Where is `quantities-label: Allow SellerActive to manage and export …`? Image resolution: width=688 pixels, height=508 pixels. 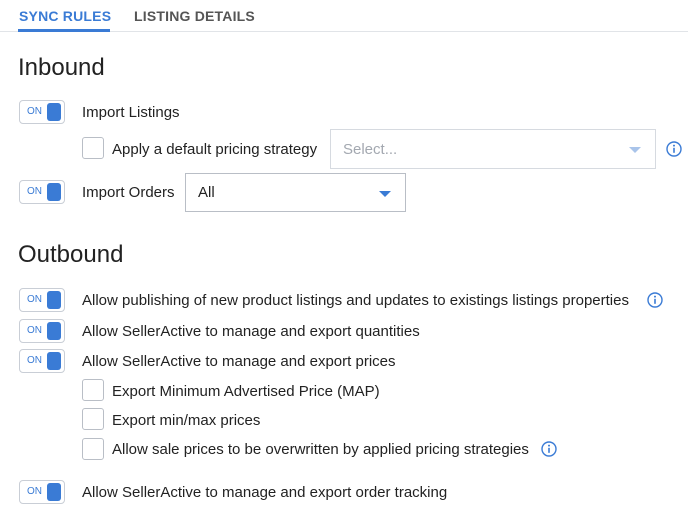
quantities-label: Allow SellerActive to manage and export … is located at coordinates (251, 331).